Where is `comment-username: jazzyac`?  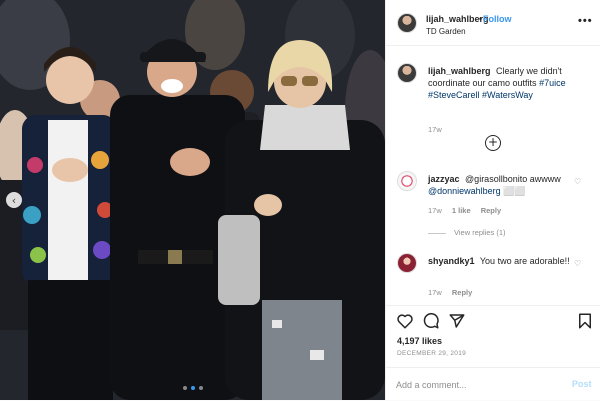 comment-username: jazzyac is located at coordinates (444, 179).